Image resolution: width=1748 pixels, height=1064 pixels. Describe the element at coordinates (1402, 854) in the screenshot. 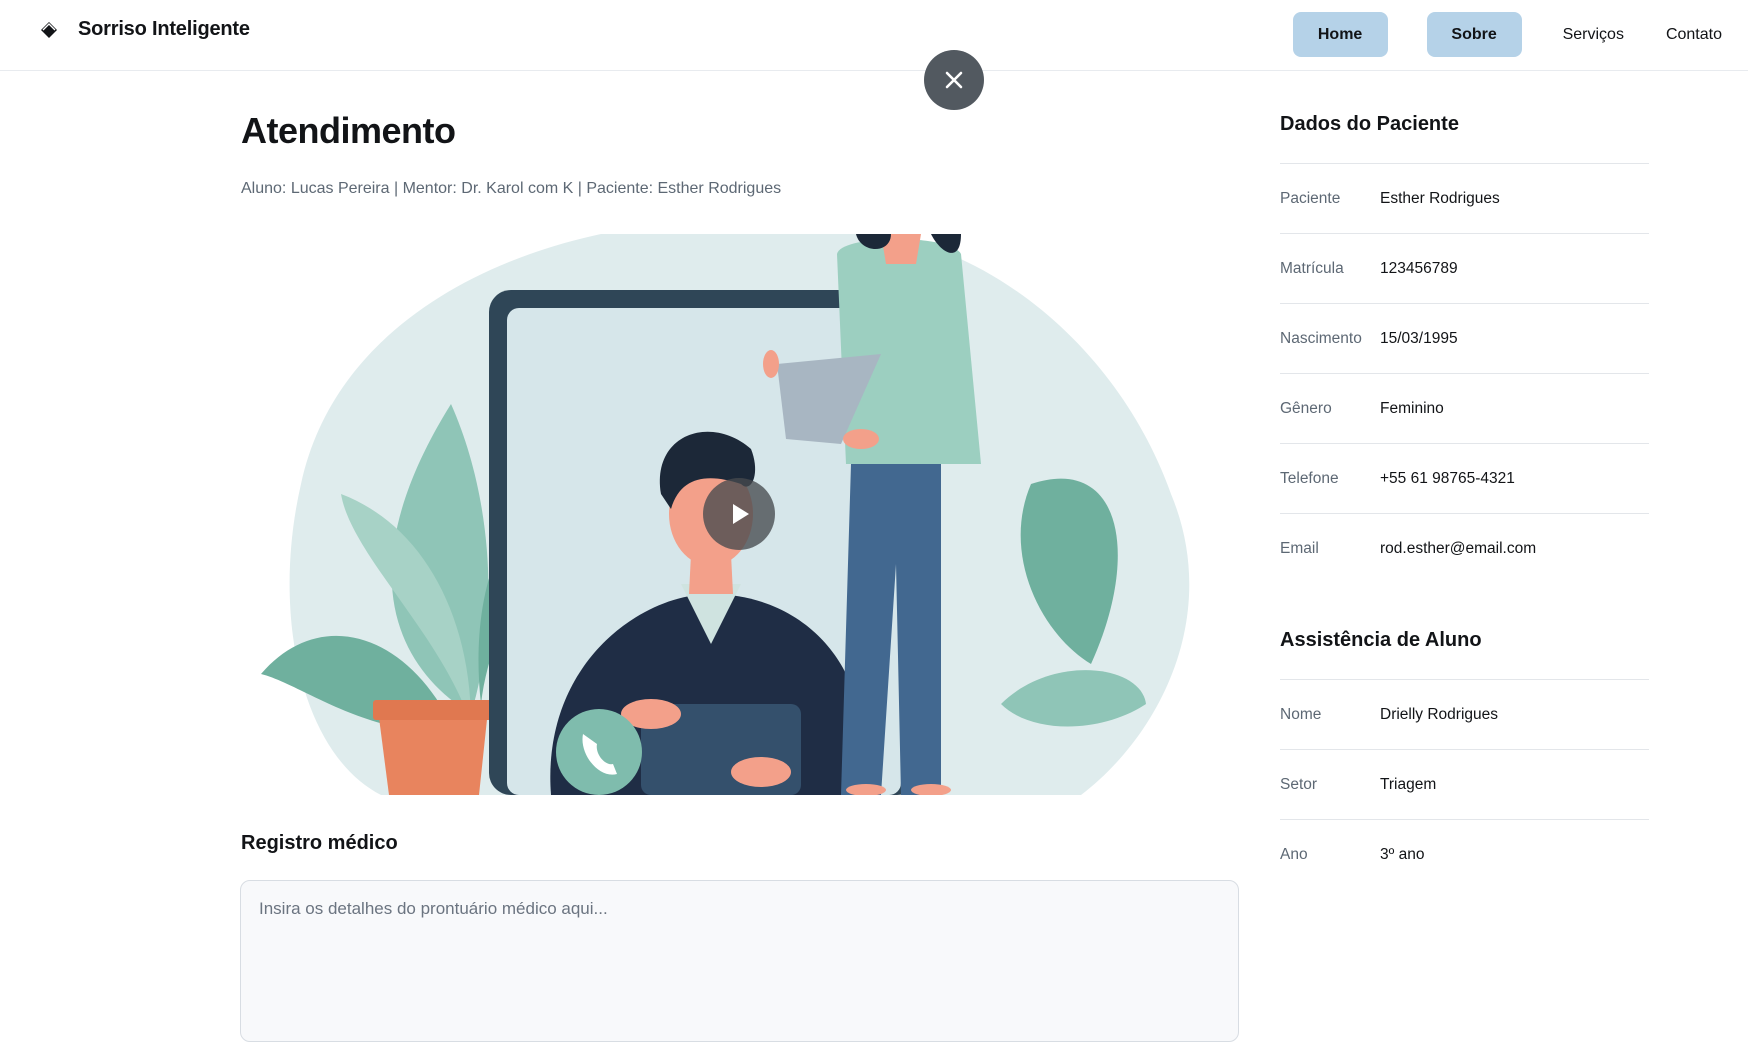

I see `field-value: 3º ano` at that location.